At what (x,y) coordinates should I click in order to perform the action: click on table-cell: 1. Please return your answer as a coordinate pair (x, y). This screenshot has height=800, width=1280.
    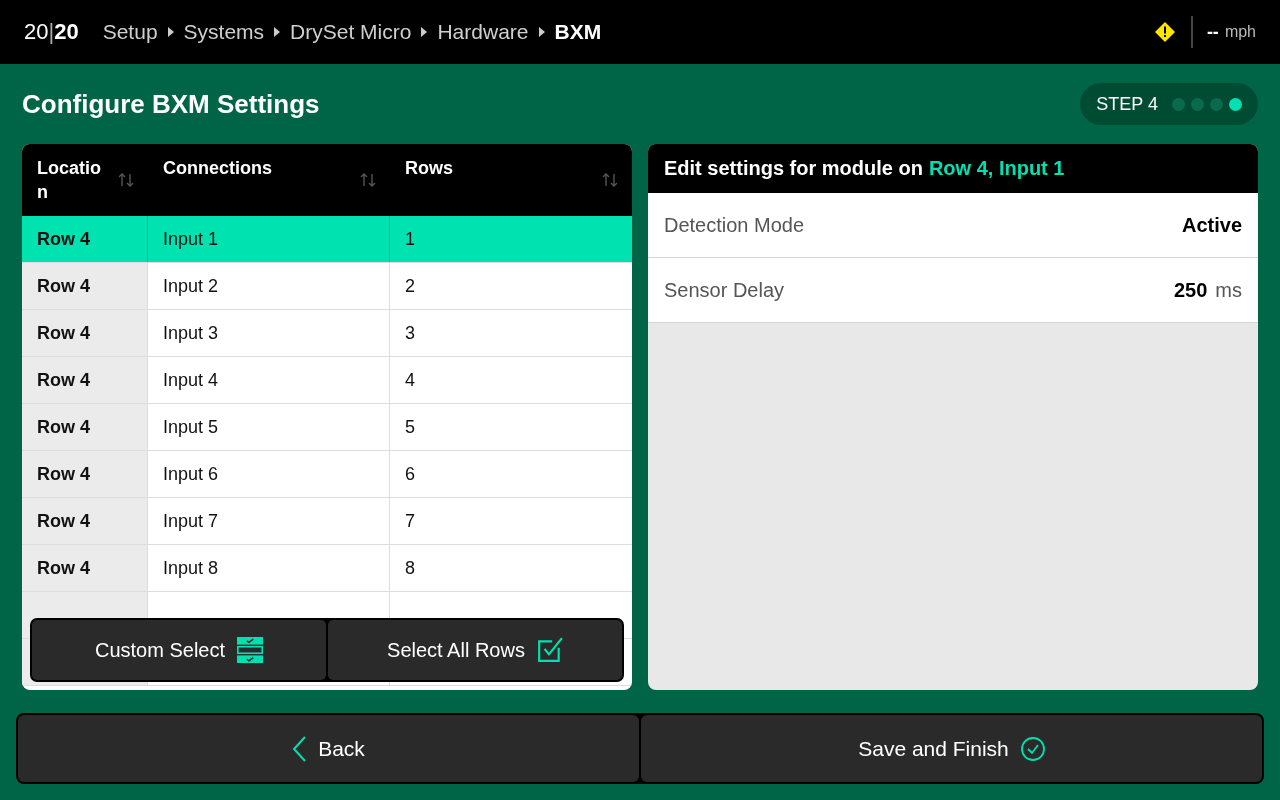
    Looking at the image, I should click on (511, 239).